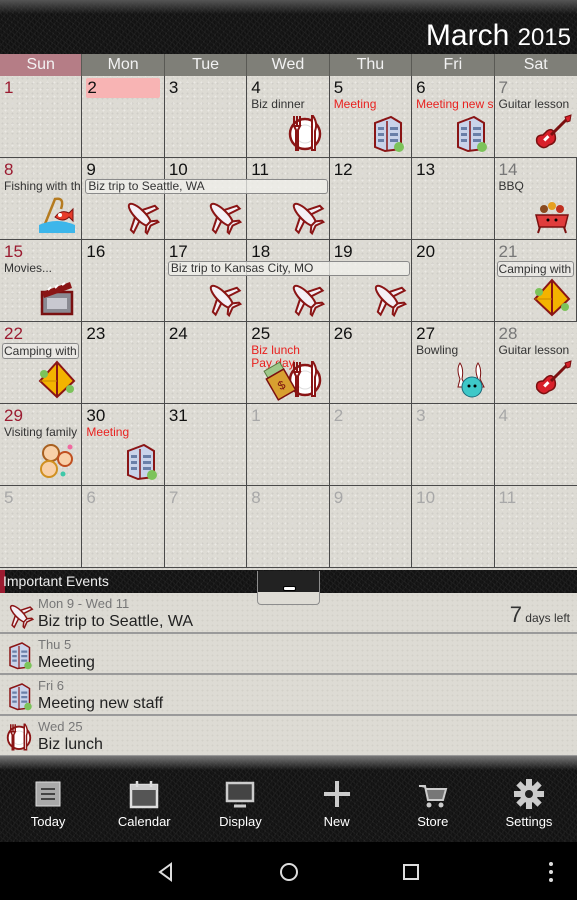 This screenshot has width=577, height=900. What do you see at coordinates (371, 363) in the screenshot?
I see `day-cell: 26` at bounding box center [371, 363].